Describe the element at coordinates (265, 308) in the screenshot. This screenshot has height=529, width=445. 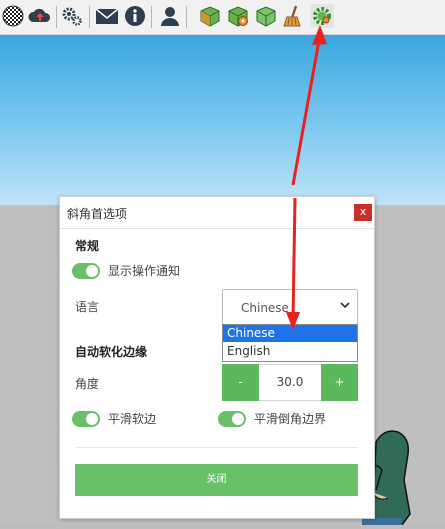
I see `language-select-value: Chinese` at that location.